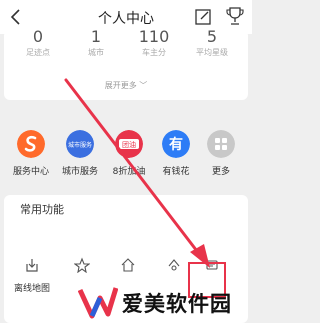 The image size is (320, 323). I want to click on more-services: 更多, so click(221, 153).